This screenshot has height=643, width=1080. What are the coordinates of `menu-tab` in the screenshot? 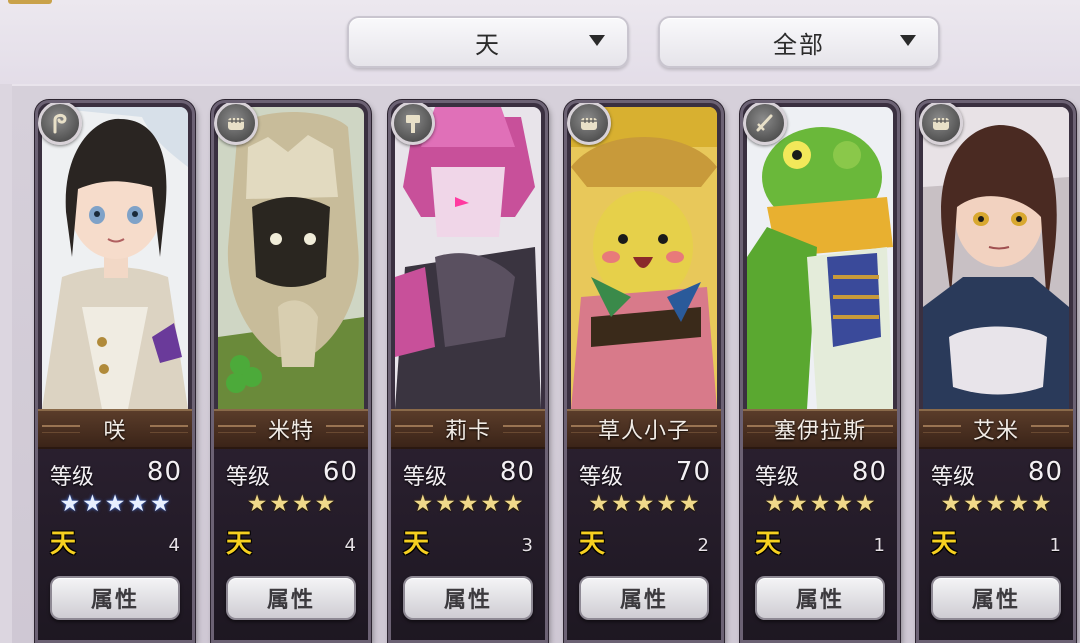 It's located at (30, 2).